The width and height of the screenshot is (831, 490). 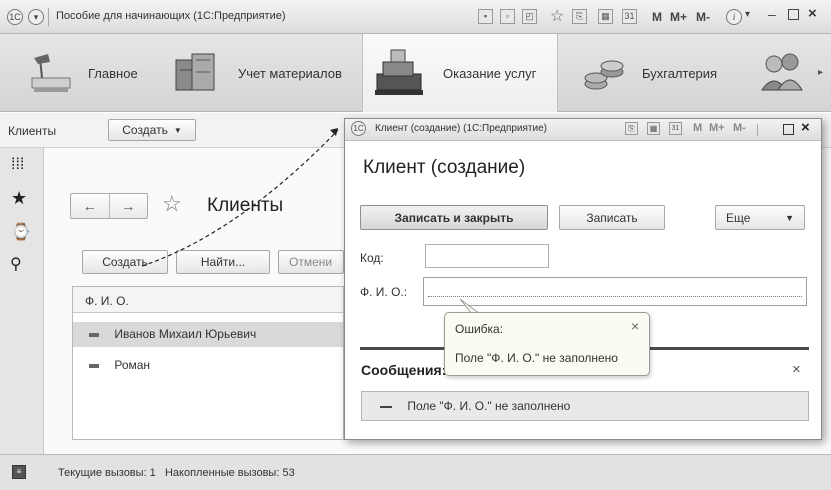 I want to click on messages-close-icon: ×, so click(x=796, y=369).